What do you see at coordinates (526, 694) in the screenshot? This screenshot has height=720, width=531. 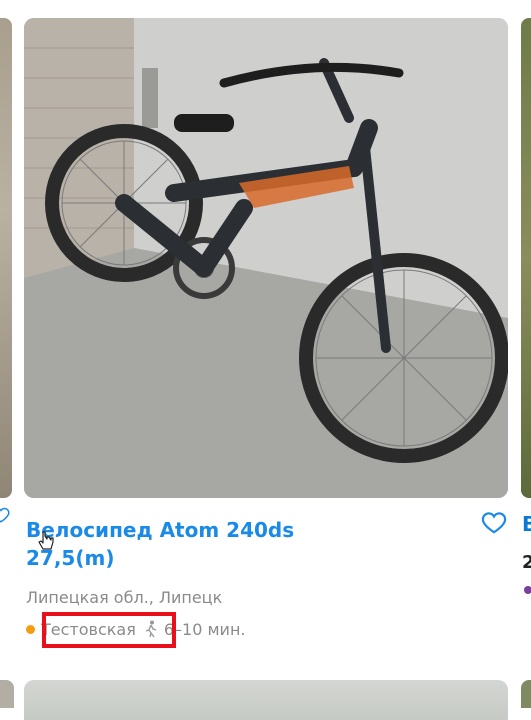 I see `next-row-right-photo` at bounding box center [526, 694].